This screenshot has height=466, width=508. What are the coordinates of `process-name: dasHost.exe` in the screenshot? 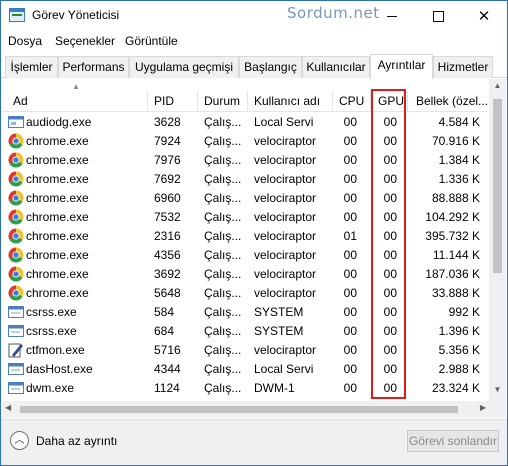 It's located at (59, 369).